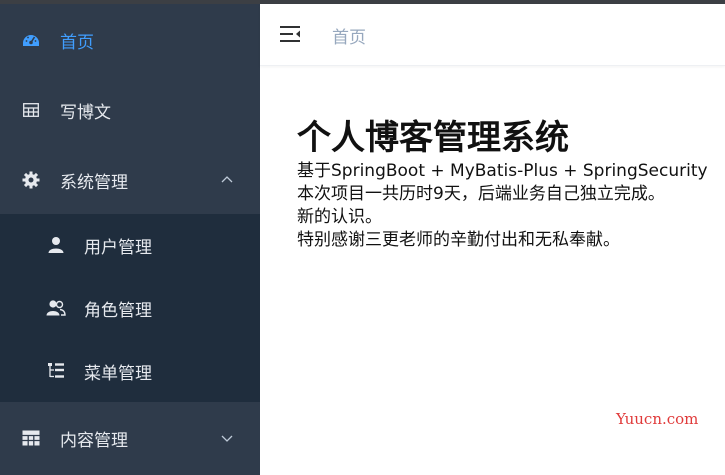 The height and width of the screenshot is (475, 725). What do you see at coordinates (94, 182) in the screenshot?
I see `sidebar-item-label: 系统管理` at bounding box center [94, 182].